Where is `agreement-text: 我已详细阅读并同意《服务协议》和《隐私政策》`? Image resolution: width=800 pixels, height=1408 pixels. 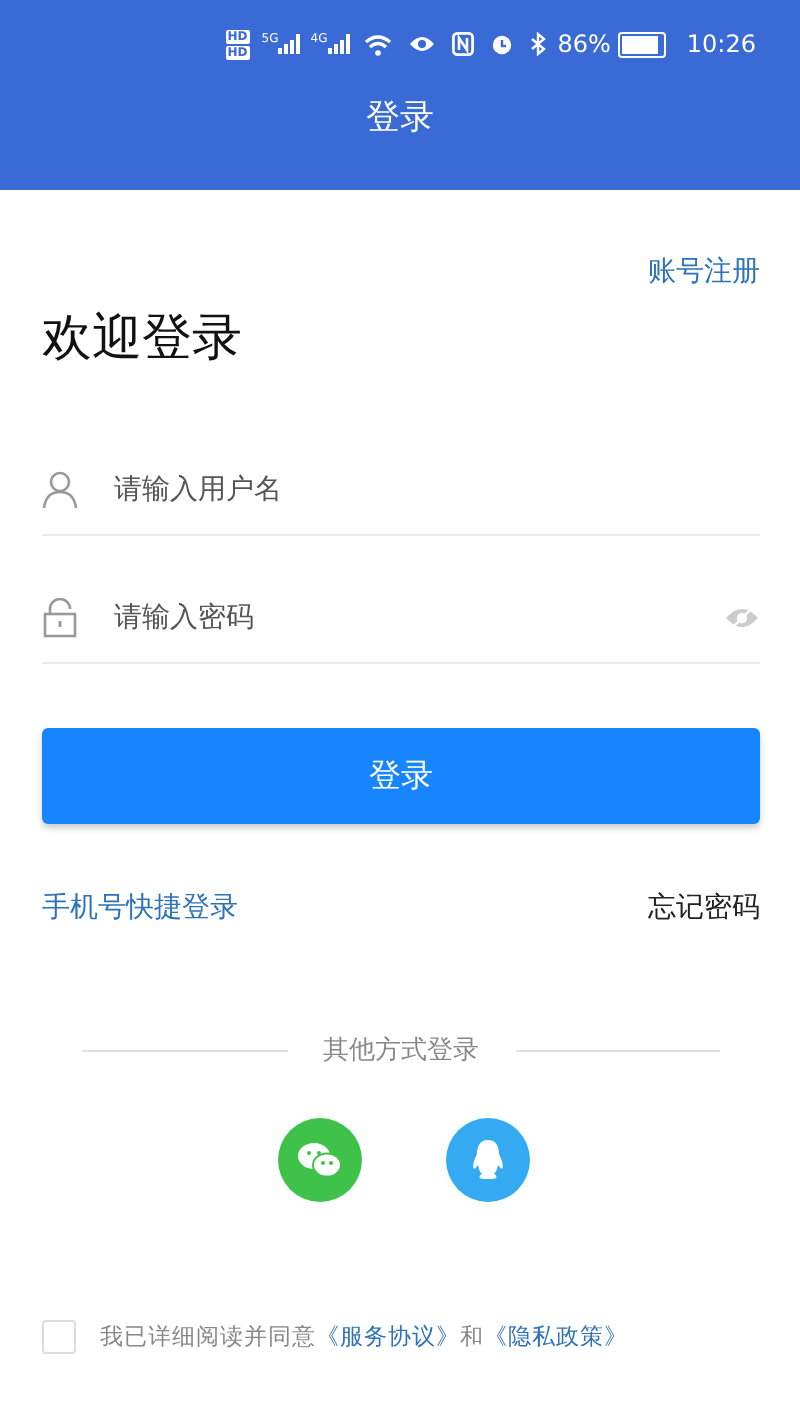 agreement-text: 我已详细阅读并同意《服务协议》和《隐私政策》 is located at coordinates (364, 1337).